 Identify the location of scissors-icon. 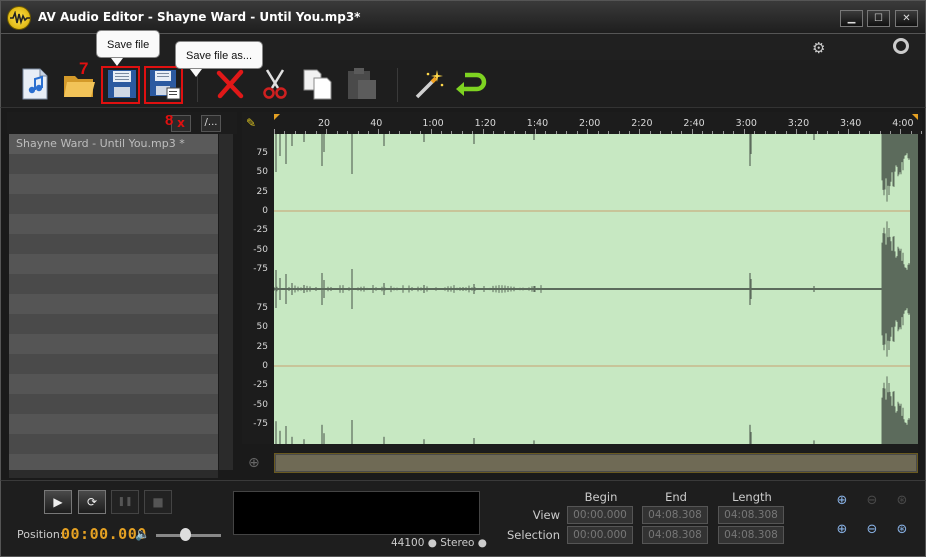
(275, 84).